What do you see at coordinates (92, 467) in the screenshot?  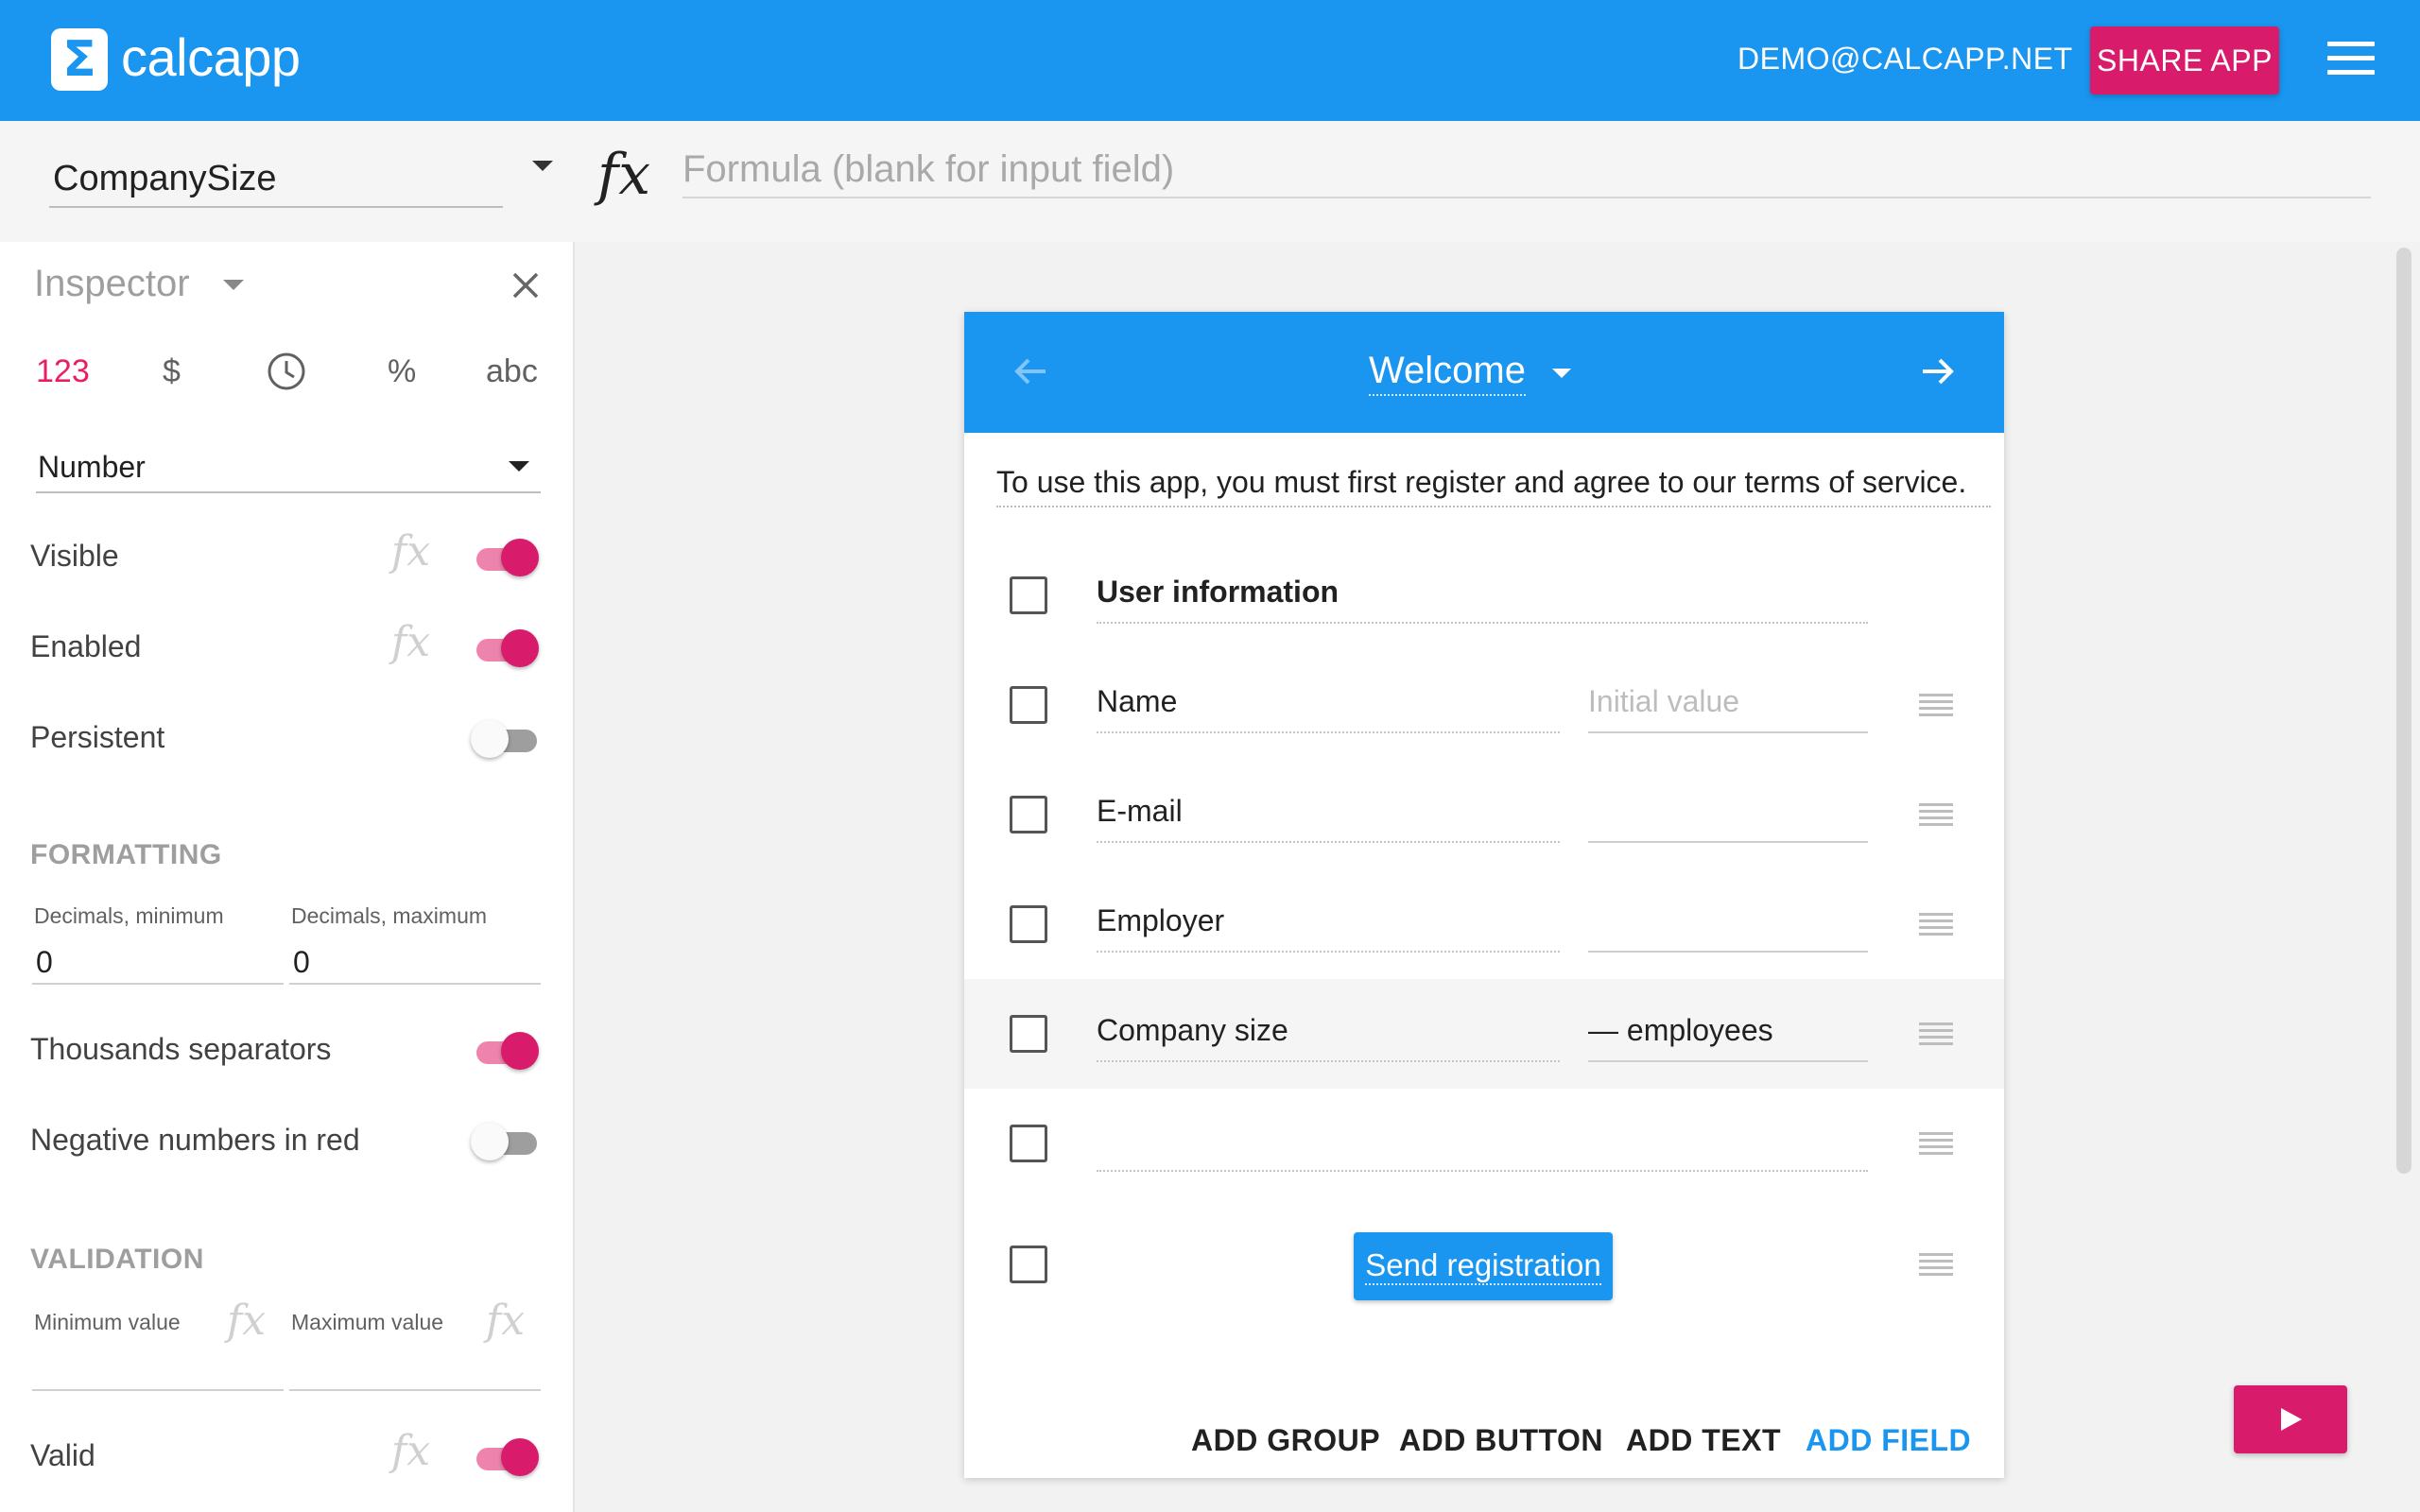 I see `number-type-value: Number` at bounding box center [92, 467].